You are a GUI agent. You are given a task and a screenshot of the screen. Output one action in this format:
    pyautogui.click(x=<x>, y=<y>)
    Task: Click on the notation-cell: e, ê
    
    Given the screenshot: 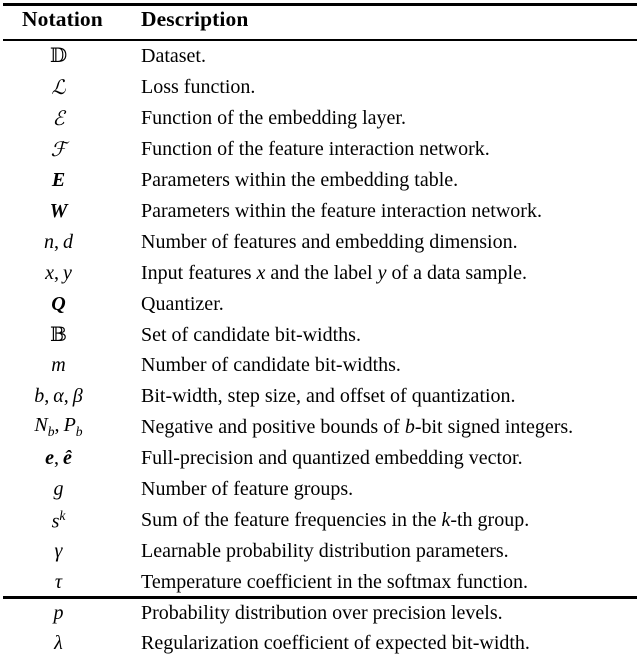 What is the action you would take?
    pyautogui.click(x=58, y=458)
    